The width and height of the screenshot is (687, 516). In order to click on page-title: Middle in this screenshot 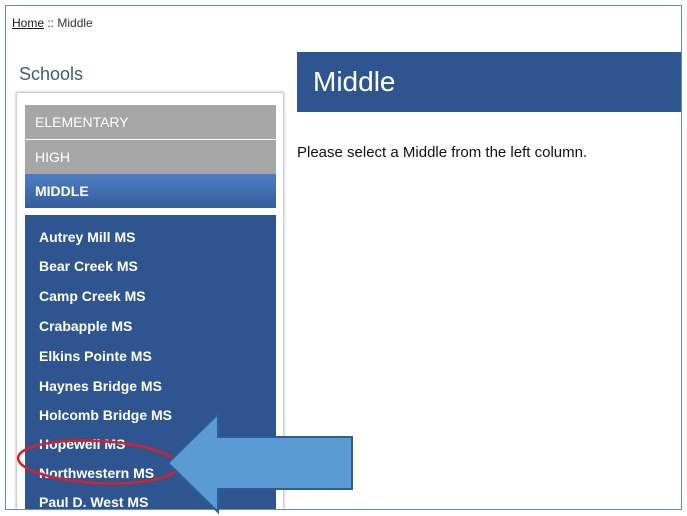, I will do `click(489, 82)`.